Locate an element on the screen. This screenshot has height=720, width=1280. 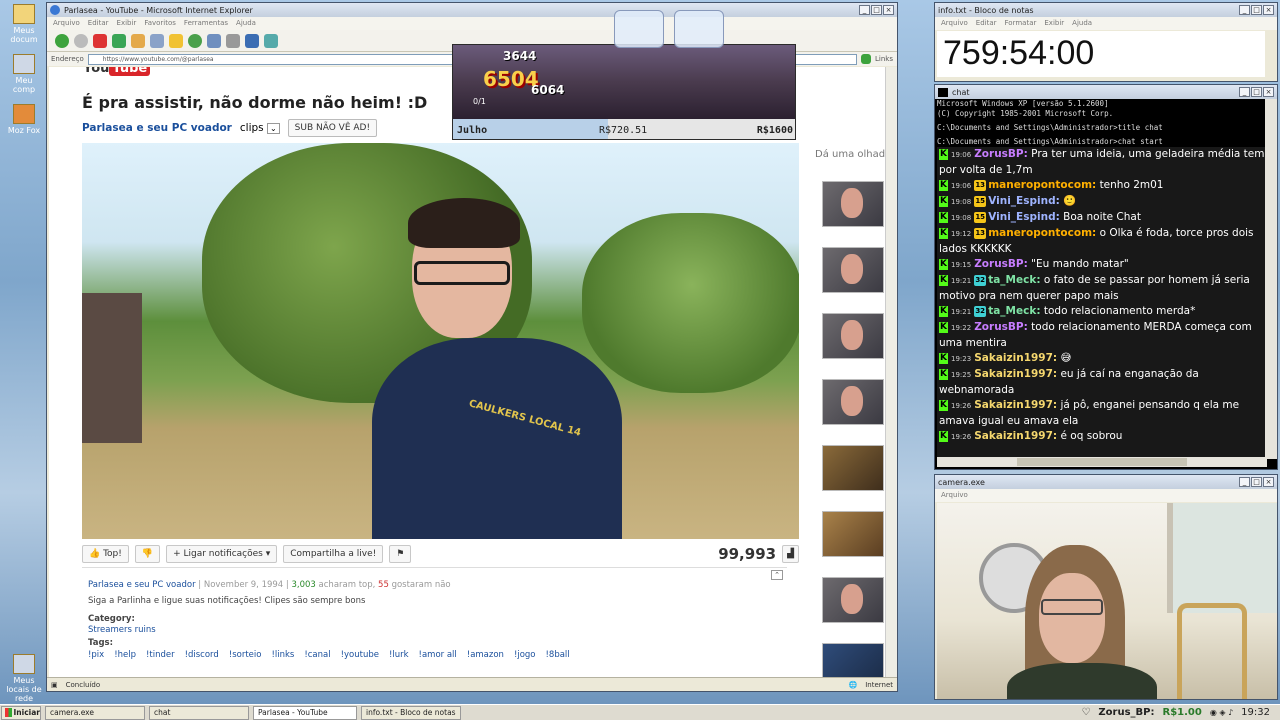
collapse-icon: ⌃ is located at coordinates (777, 575).